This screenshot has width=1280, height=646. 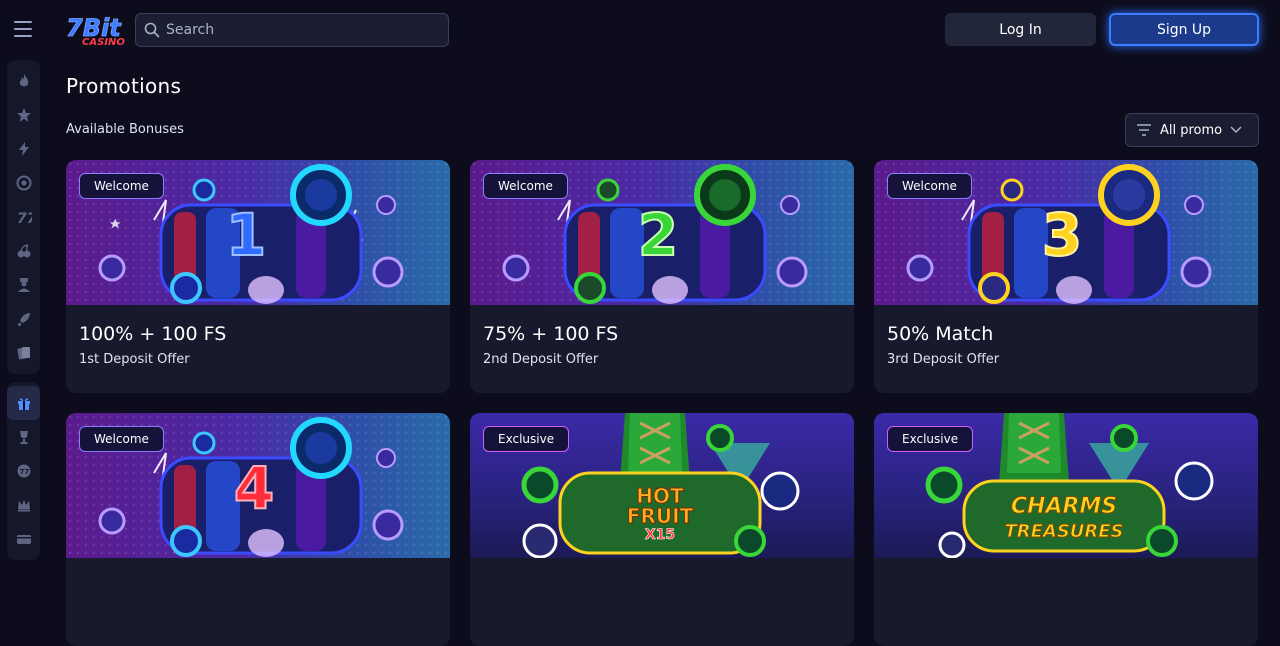 I want to click on sidebar-item-live, so click(x=23, y=285).